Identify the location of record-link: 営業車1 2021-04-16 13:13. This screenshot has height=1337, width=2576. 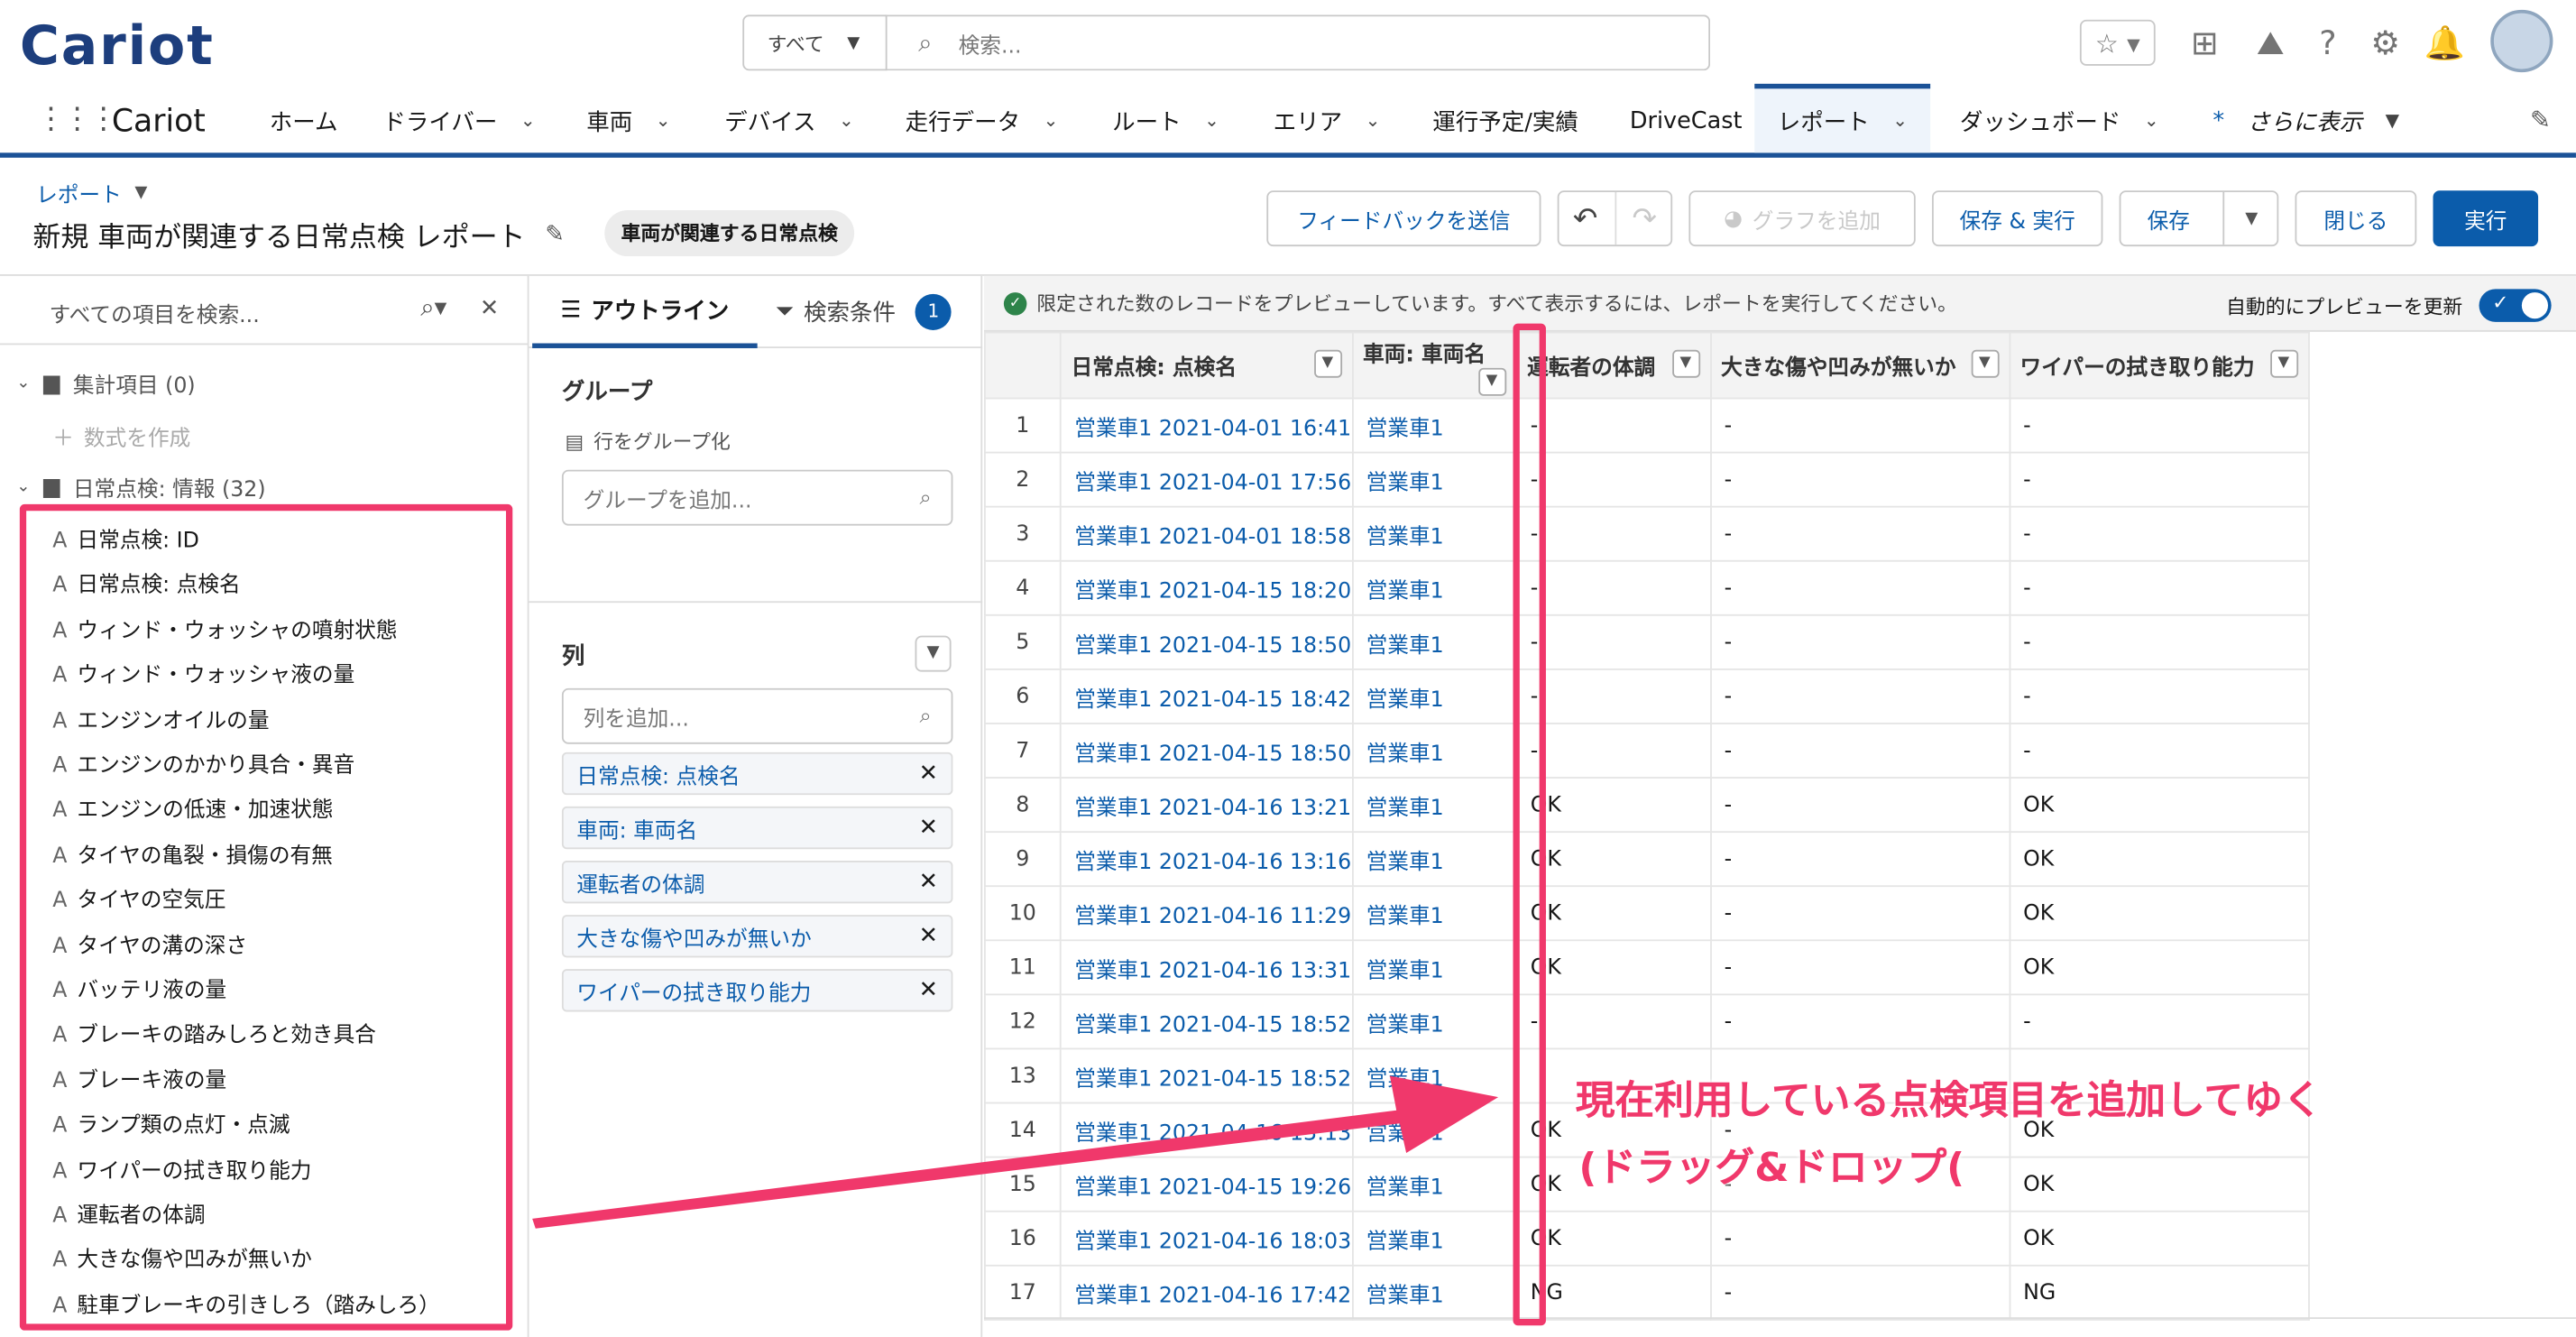
(1212, 1133).